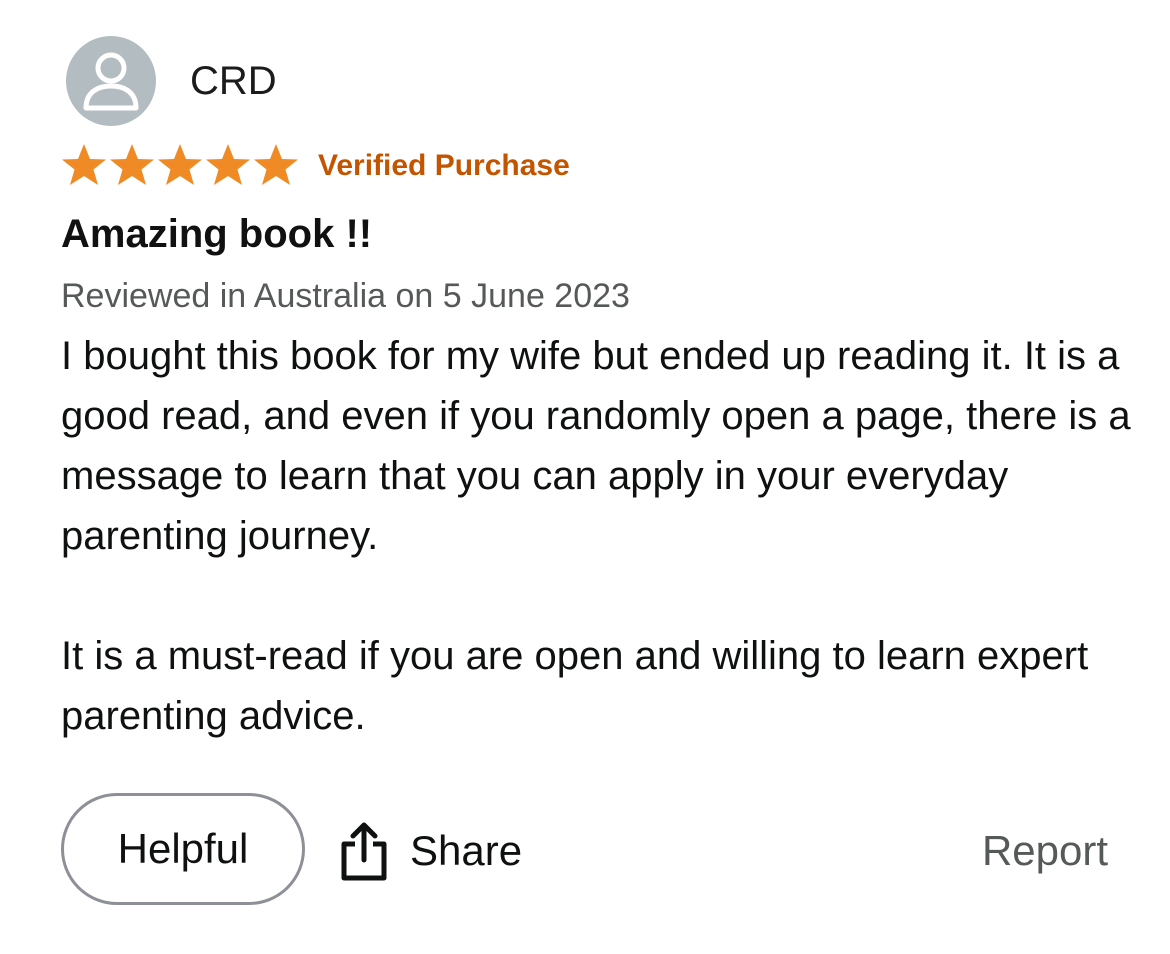  What do you see at coordinates (217, 234) in the screenshot?
I see `review-title: Amazing book !!` at bounding box center [217, 234].